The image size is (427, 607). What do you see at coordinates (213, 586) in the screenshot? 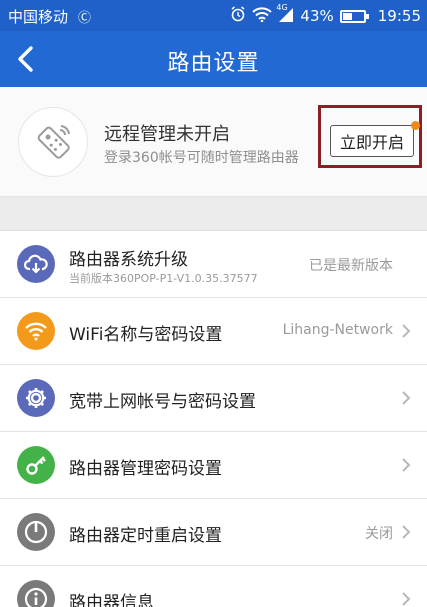
I see `list-item-router-info: 路由器信息` at bounding box center [213, 586].